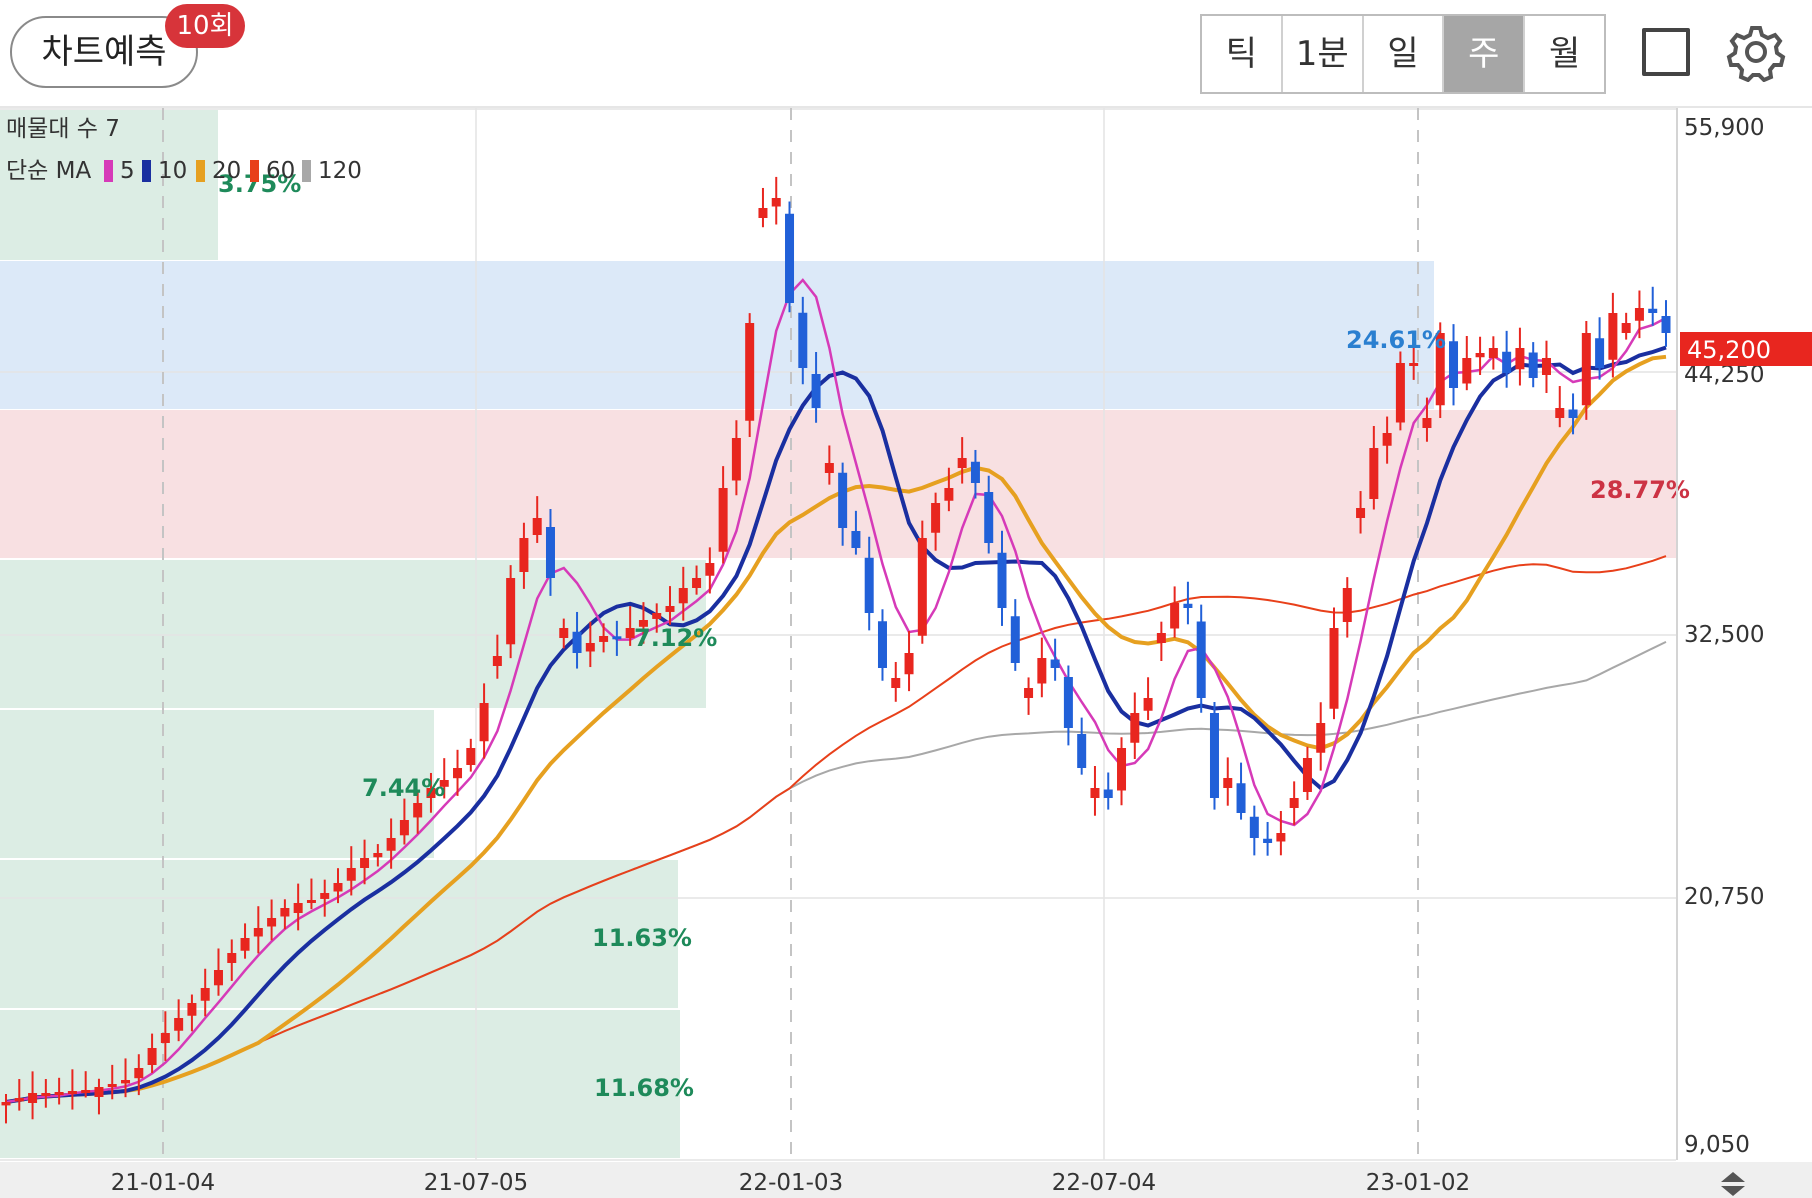  Describe the element at coordinates (1104, 1183) in the screenshot. I see `x-axis-tick-label: 22-07-04` at that location.